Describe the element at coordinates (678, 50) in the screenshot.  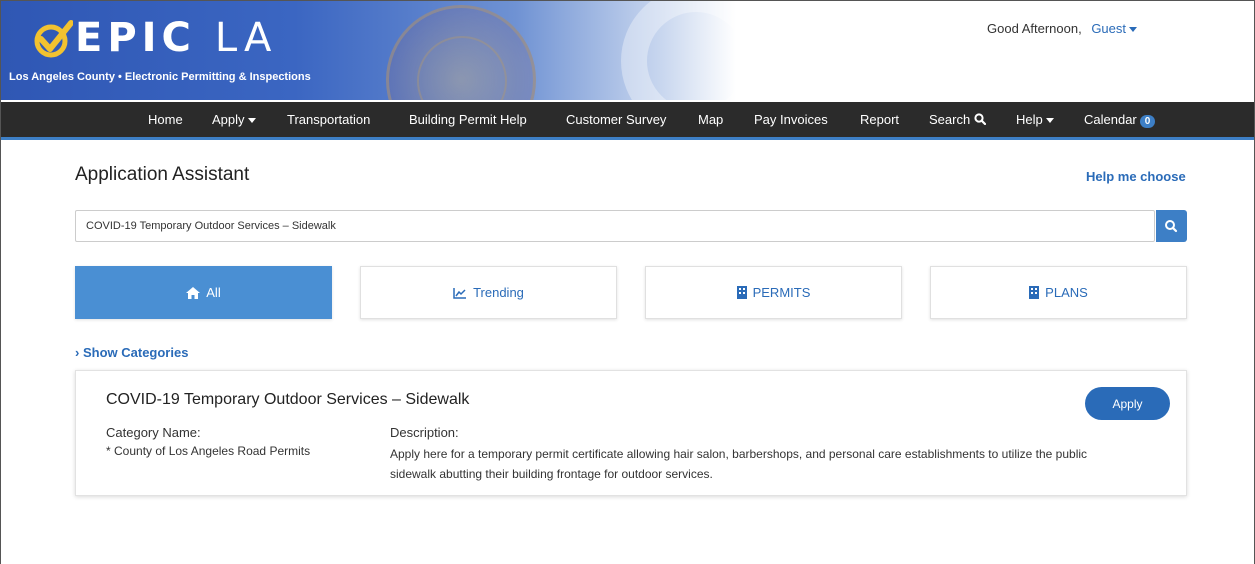
I see `watermark-icon` at that location.